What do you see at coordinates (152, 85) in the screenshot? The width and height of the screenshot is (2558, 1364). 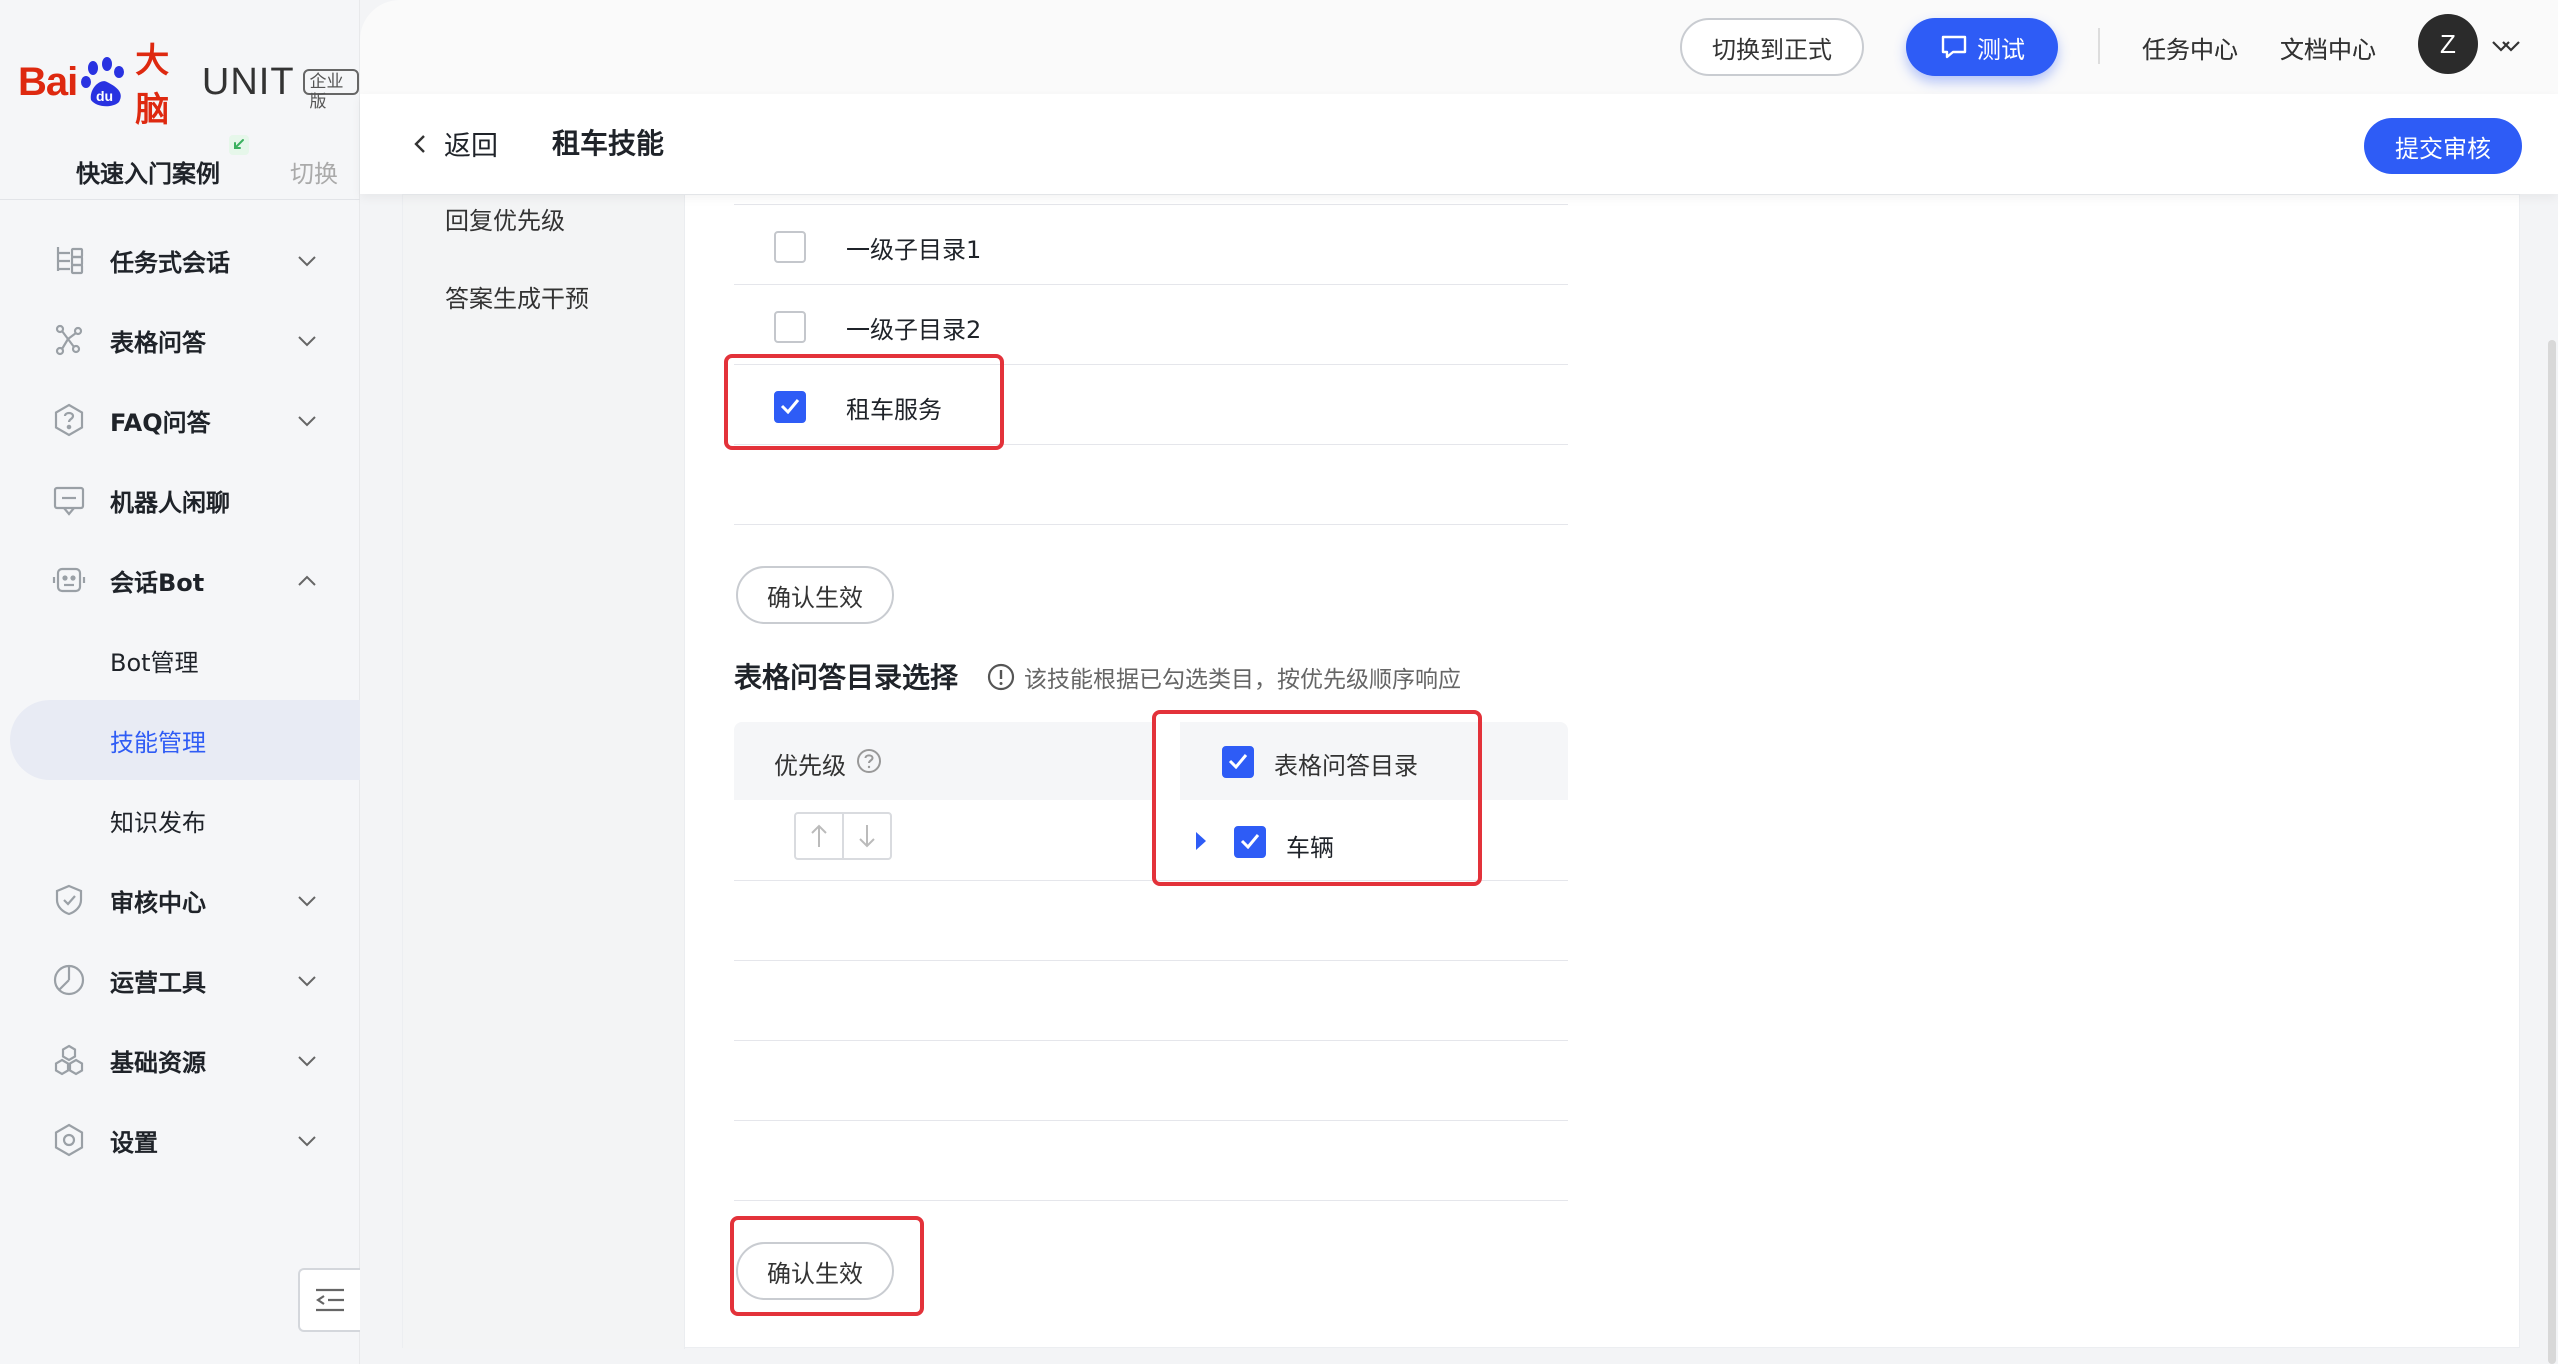 I see `logo-cn-text: 大脑` at bounding box center [152, 85].